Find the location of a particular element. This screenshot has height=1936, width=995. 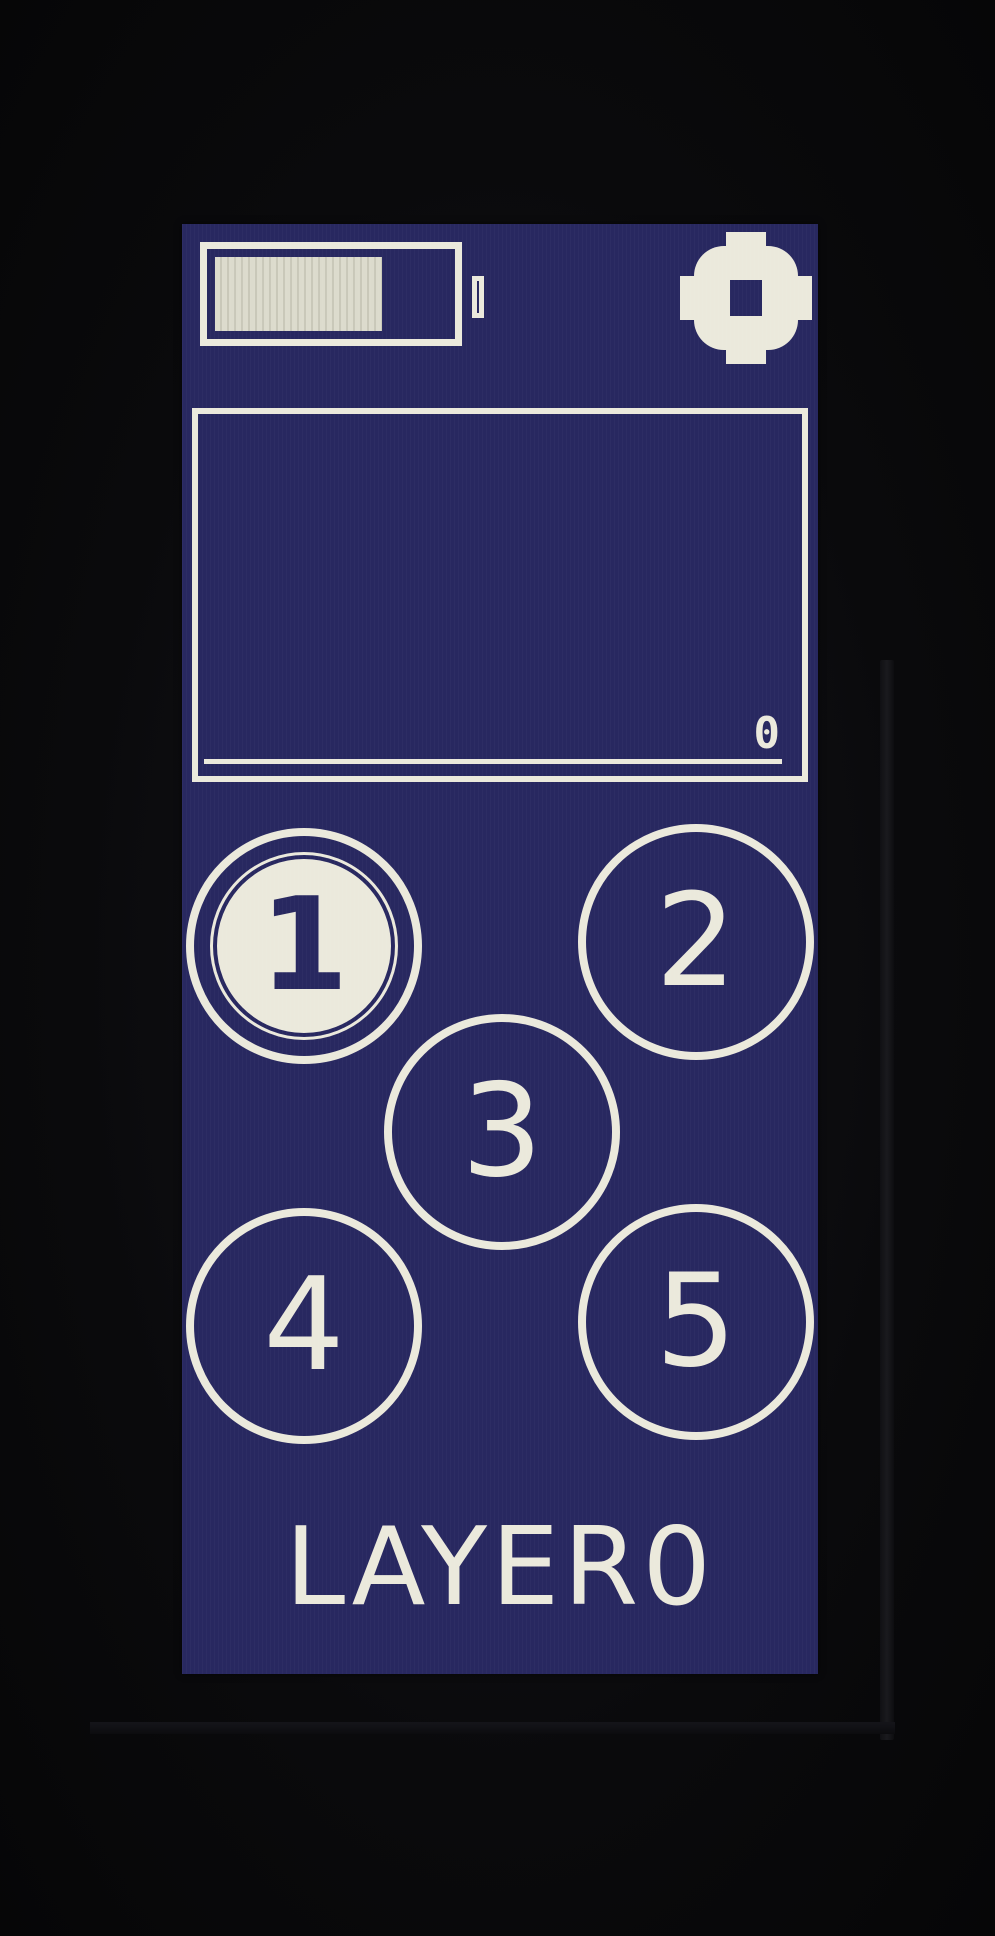

layer-button-4-label: 4 is located at coordinates (304, 1325).